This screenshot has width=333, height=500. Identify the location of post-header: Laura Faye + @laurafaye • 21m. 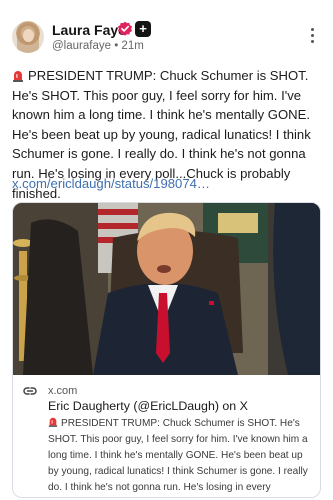
(166, 31).